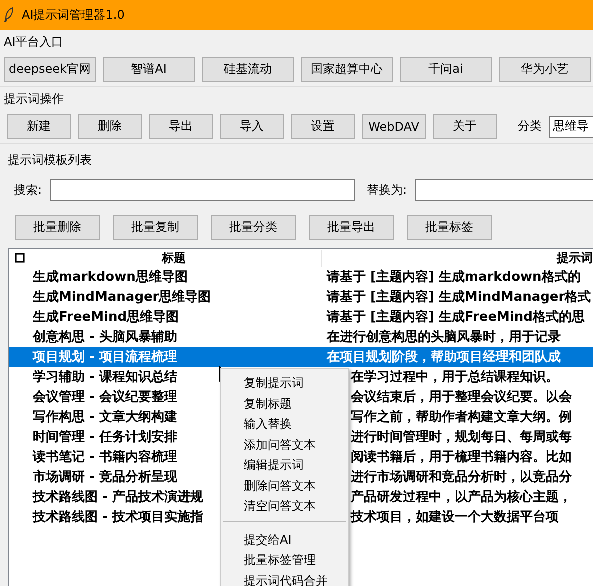  Describe the element at coordinates (394, 126) in the screenshot. I see `operation-button: WebDAV` at that location.